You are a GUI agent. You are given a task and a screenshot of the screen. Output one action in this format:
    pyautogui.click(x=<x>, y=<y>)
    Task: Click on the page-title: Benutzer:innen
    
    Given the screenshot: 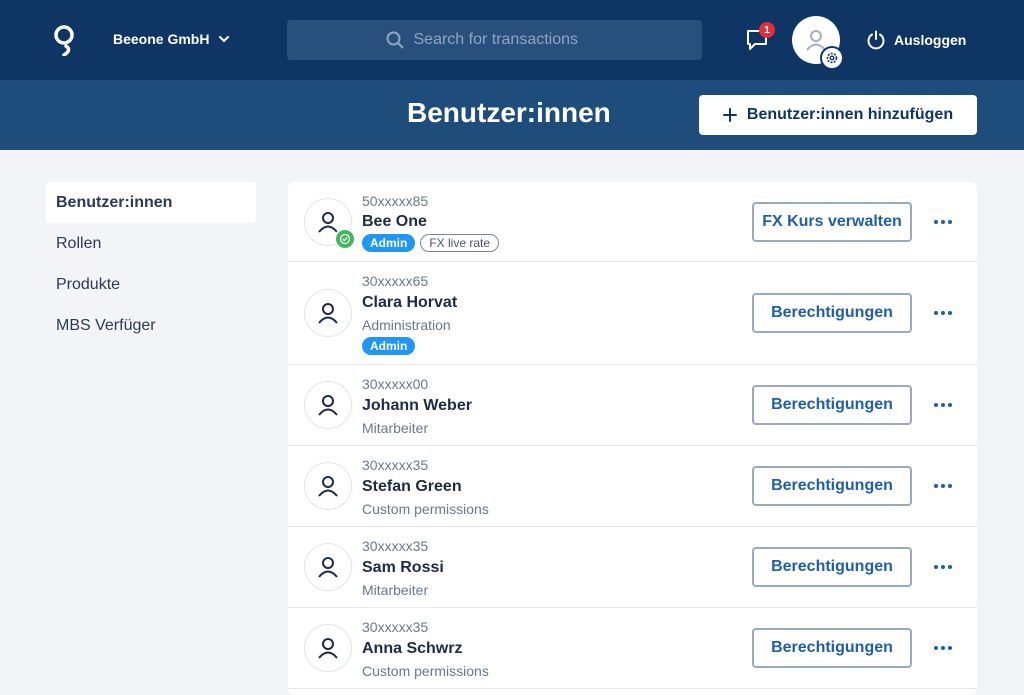 What is the action you would take?
    pyautogui.click(x=509, y=112)
    